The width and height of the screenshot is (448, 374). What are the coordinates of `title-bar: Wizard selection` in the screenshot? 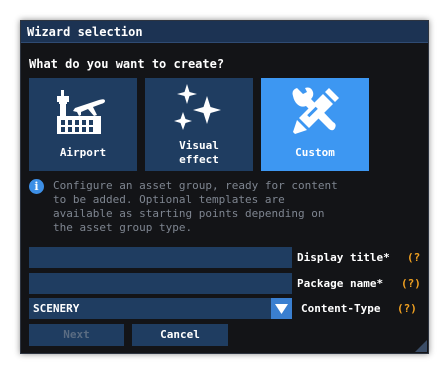 It's located at (224, 32).